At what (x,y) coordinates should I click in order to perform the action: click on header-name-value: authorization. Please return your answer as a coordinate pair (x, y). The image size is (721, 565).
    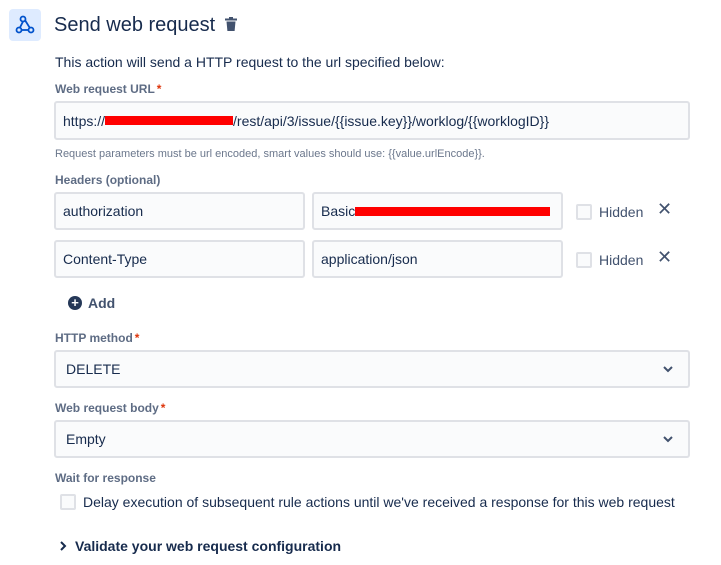
    Looking at the image, I should click on (103, 211).